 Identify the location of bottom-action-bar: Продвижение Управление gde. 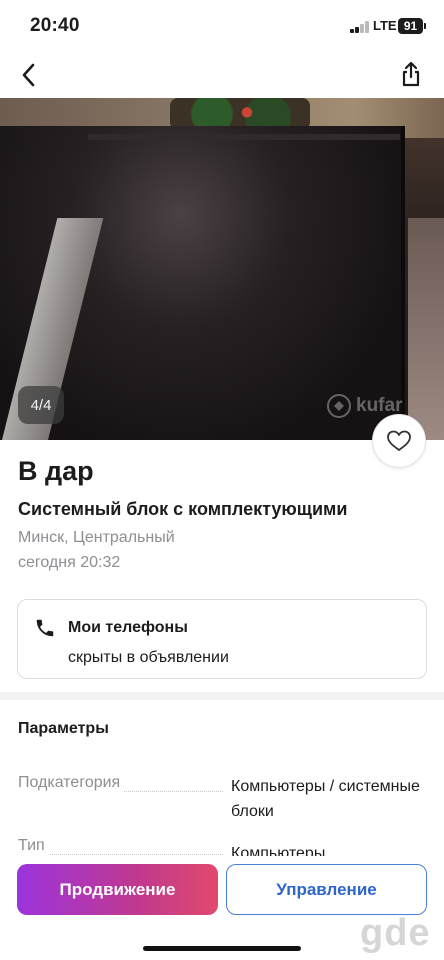
(222, 908).